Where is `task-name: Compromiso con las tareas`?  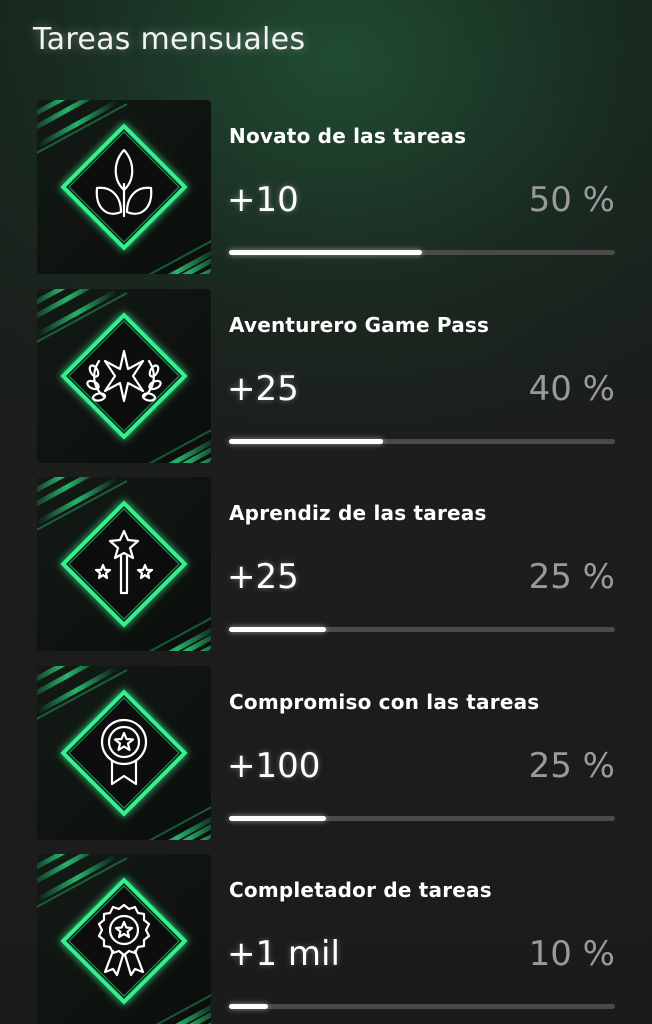
task-name: Compromiso con las tareas is located at coordinates (384, 702).